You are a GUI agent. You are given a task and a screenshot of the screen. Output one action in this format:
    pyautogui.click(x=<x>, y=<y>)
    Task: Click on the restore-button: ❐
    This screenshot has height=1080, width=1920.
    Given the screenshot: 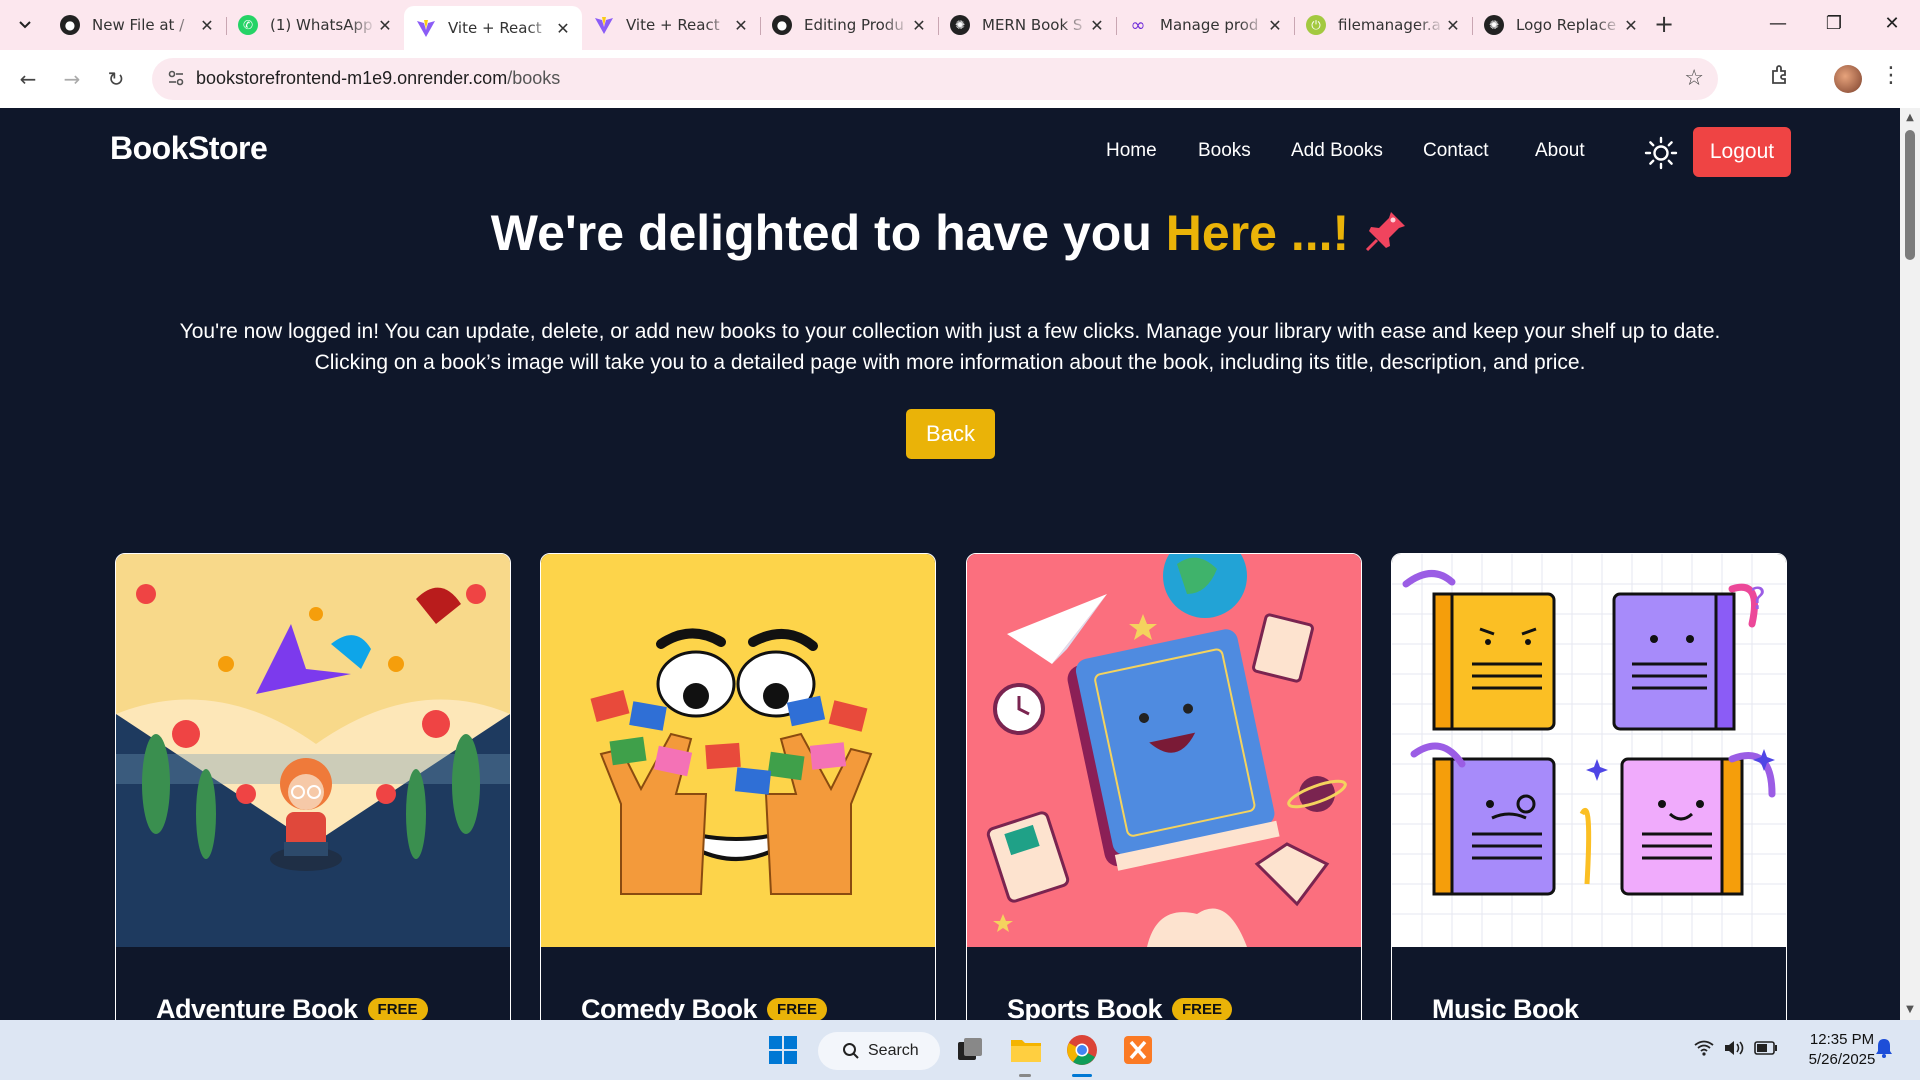 What is the action you would take?
    pyautogui.click(x=1834, y=24)
    